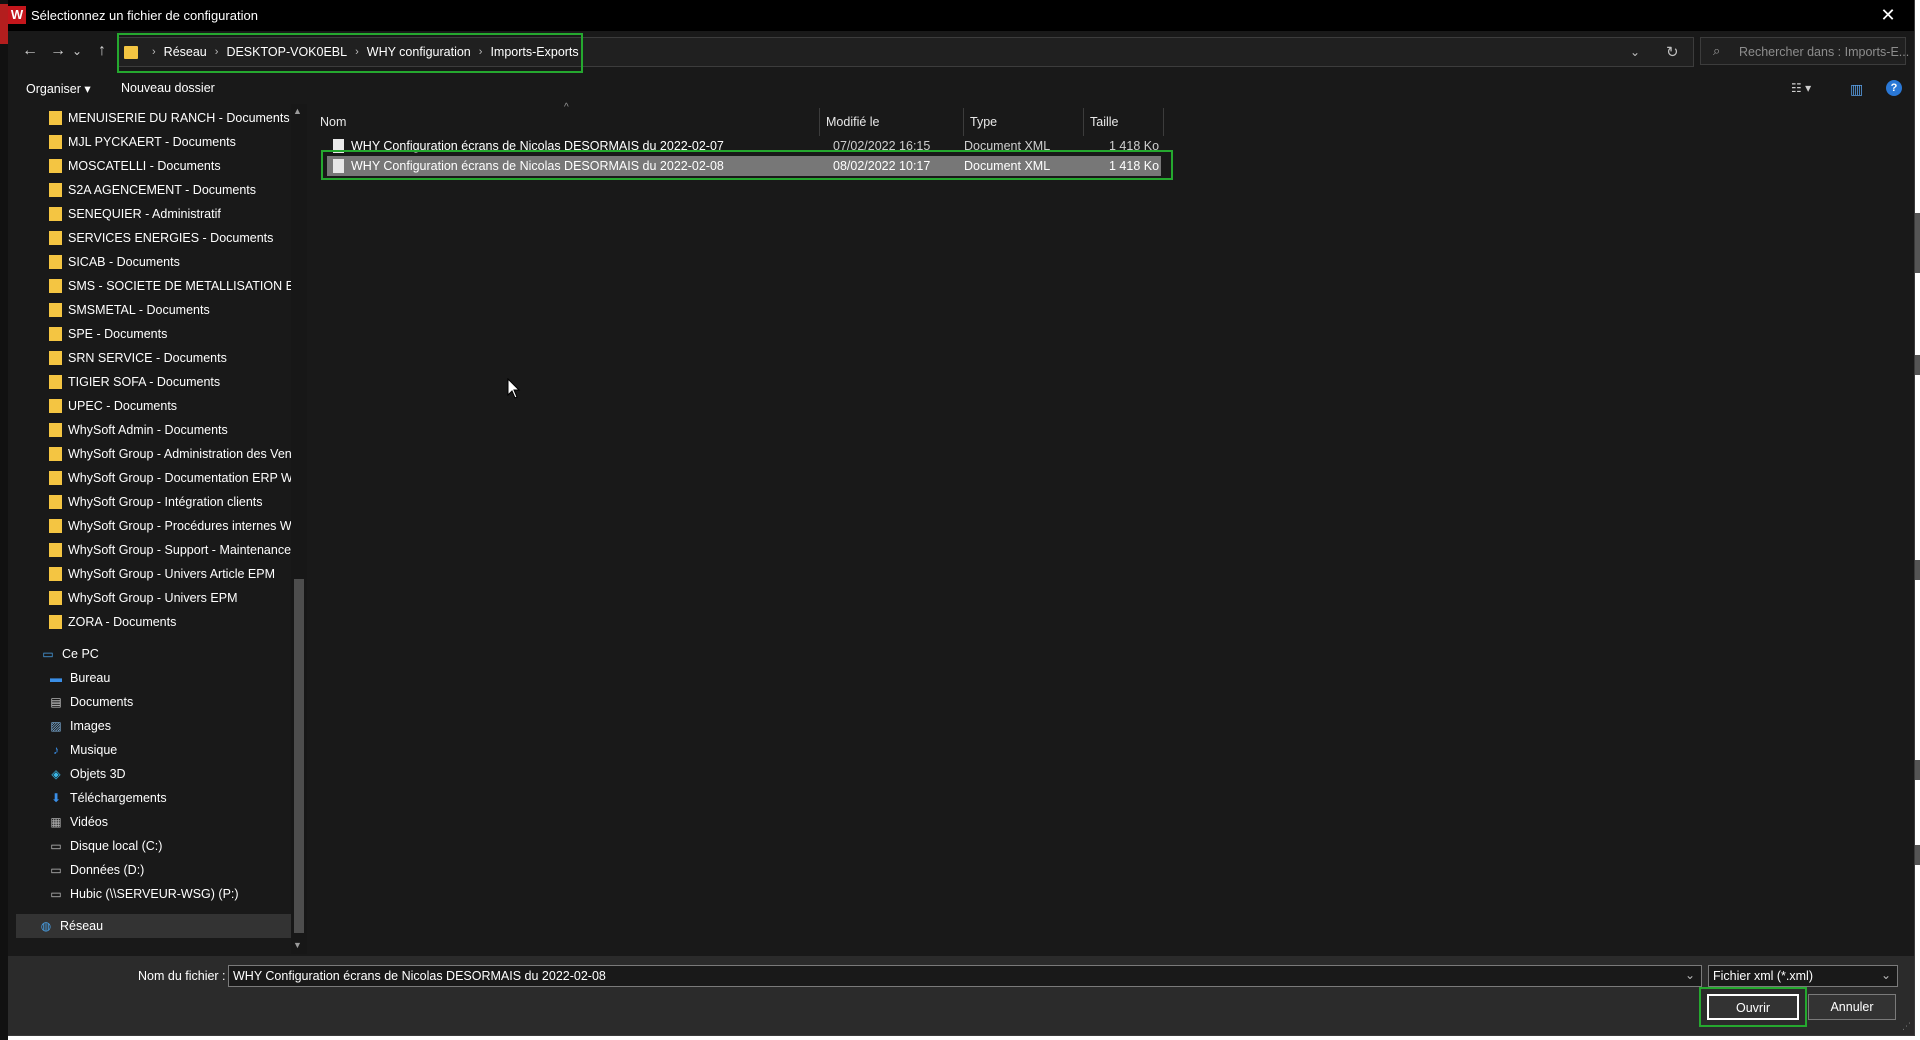  I want to click on sidebar-pc-item: ▭ Hubic (\\SERVEUR-WSG) (P:), so click(188, 894).